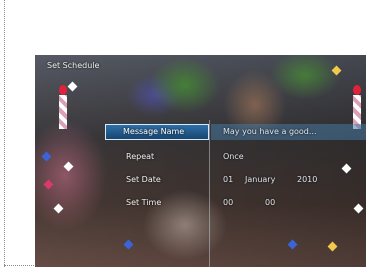 This screenshot has height=267, width=366. I want to click on frame-border-left, so click(4, 133).